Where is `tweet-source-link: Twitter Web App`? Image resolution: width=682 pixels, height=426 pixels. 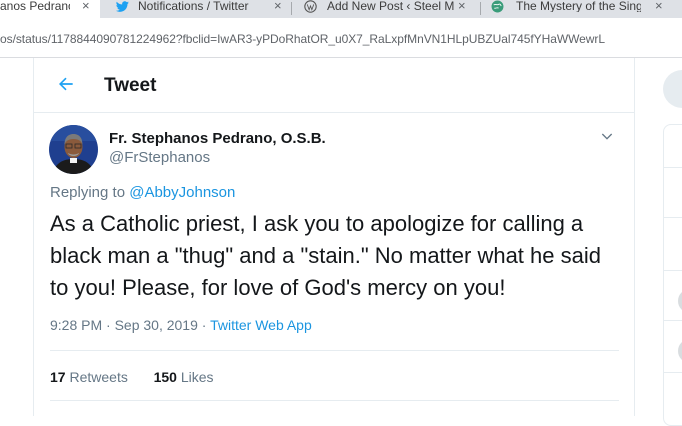
tweet-source-link: Twitter Web App is located at coordinates (261, 325).